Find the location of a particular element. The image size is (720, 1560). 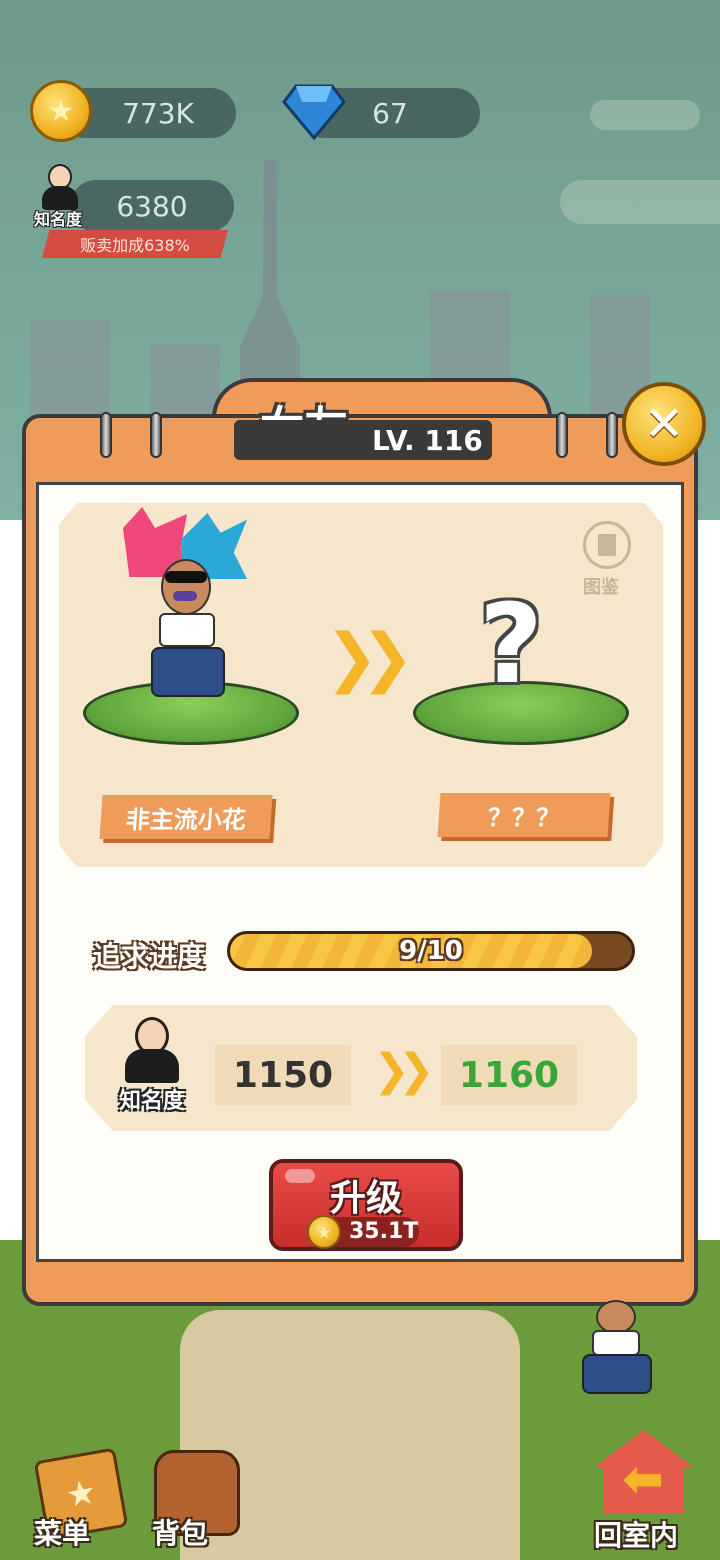

diamond-icon is located at coordinates (314, 112).